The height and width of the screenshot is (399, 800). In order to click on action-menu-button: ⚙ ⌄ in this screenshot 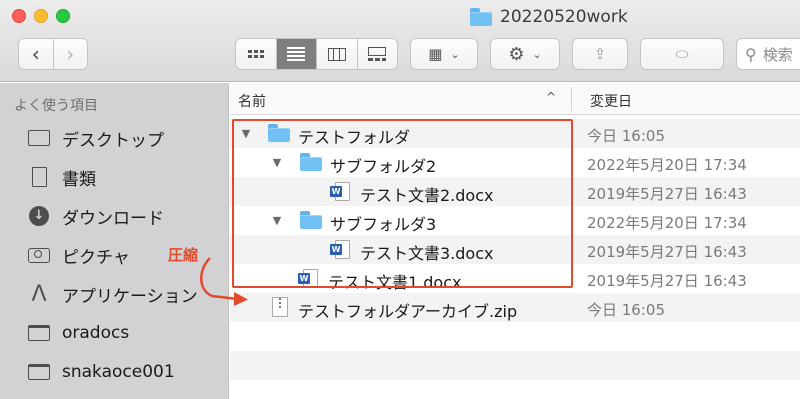, I will do `click(525, 54)`.